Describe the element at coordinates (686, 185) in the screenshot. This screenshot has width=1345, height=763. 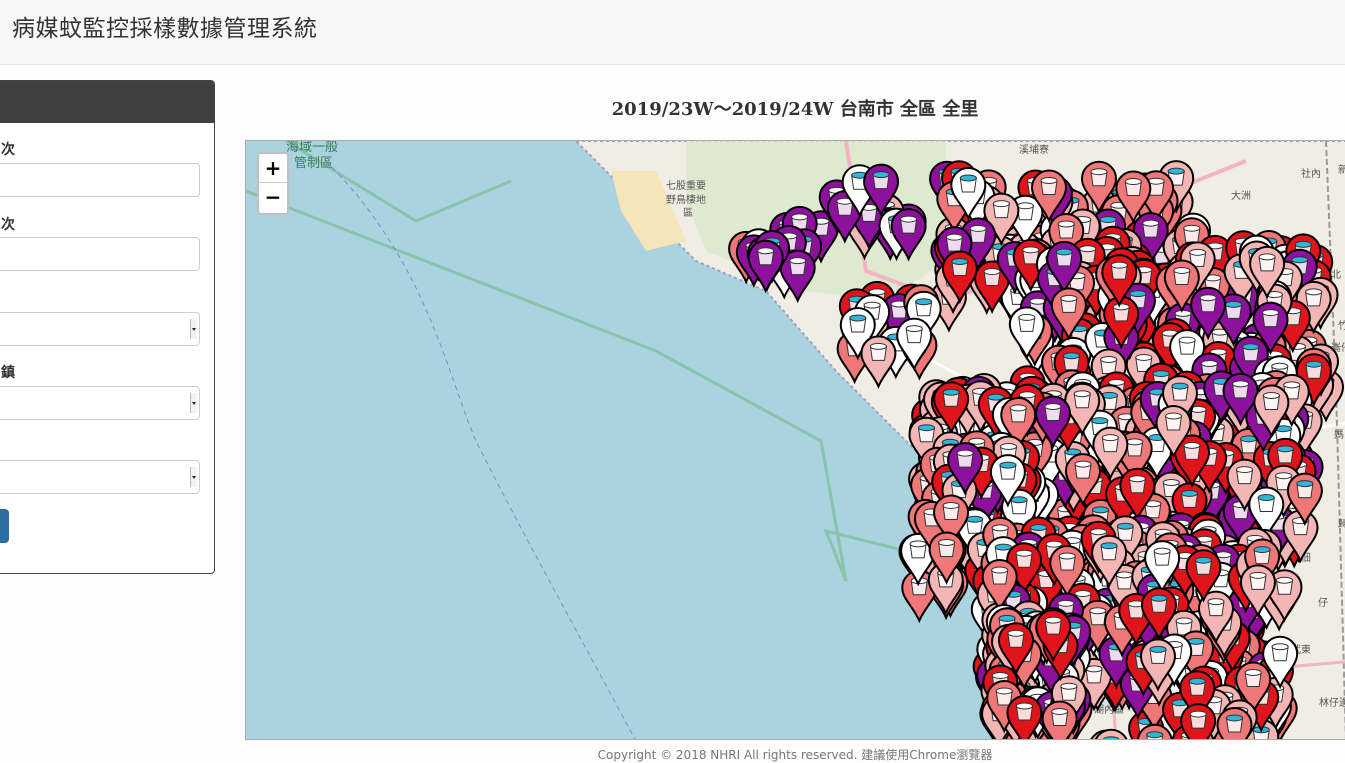
I see `place-label: 七股重要` at that location.